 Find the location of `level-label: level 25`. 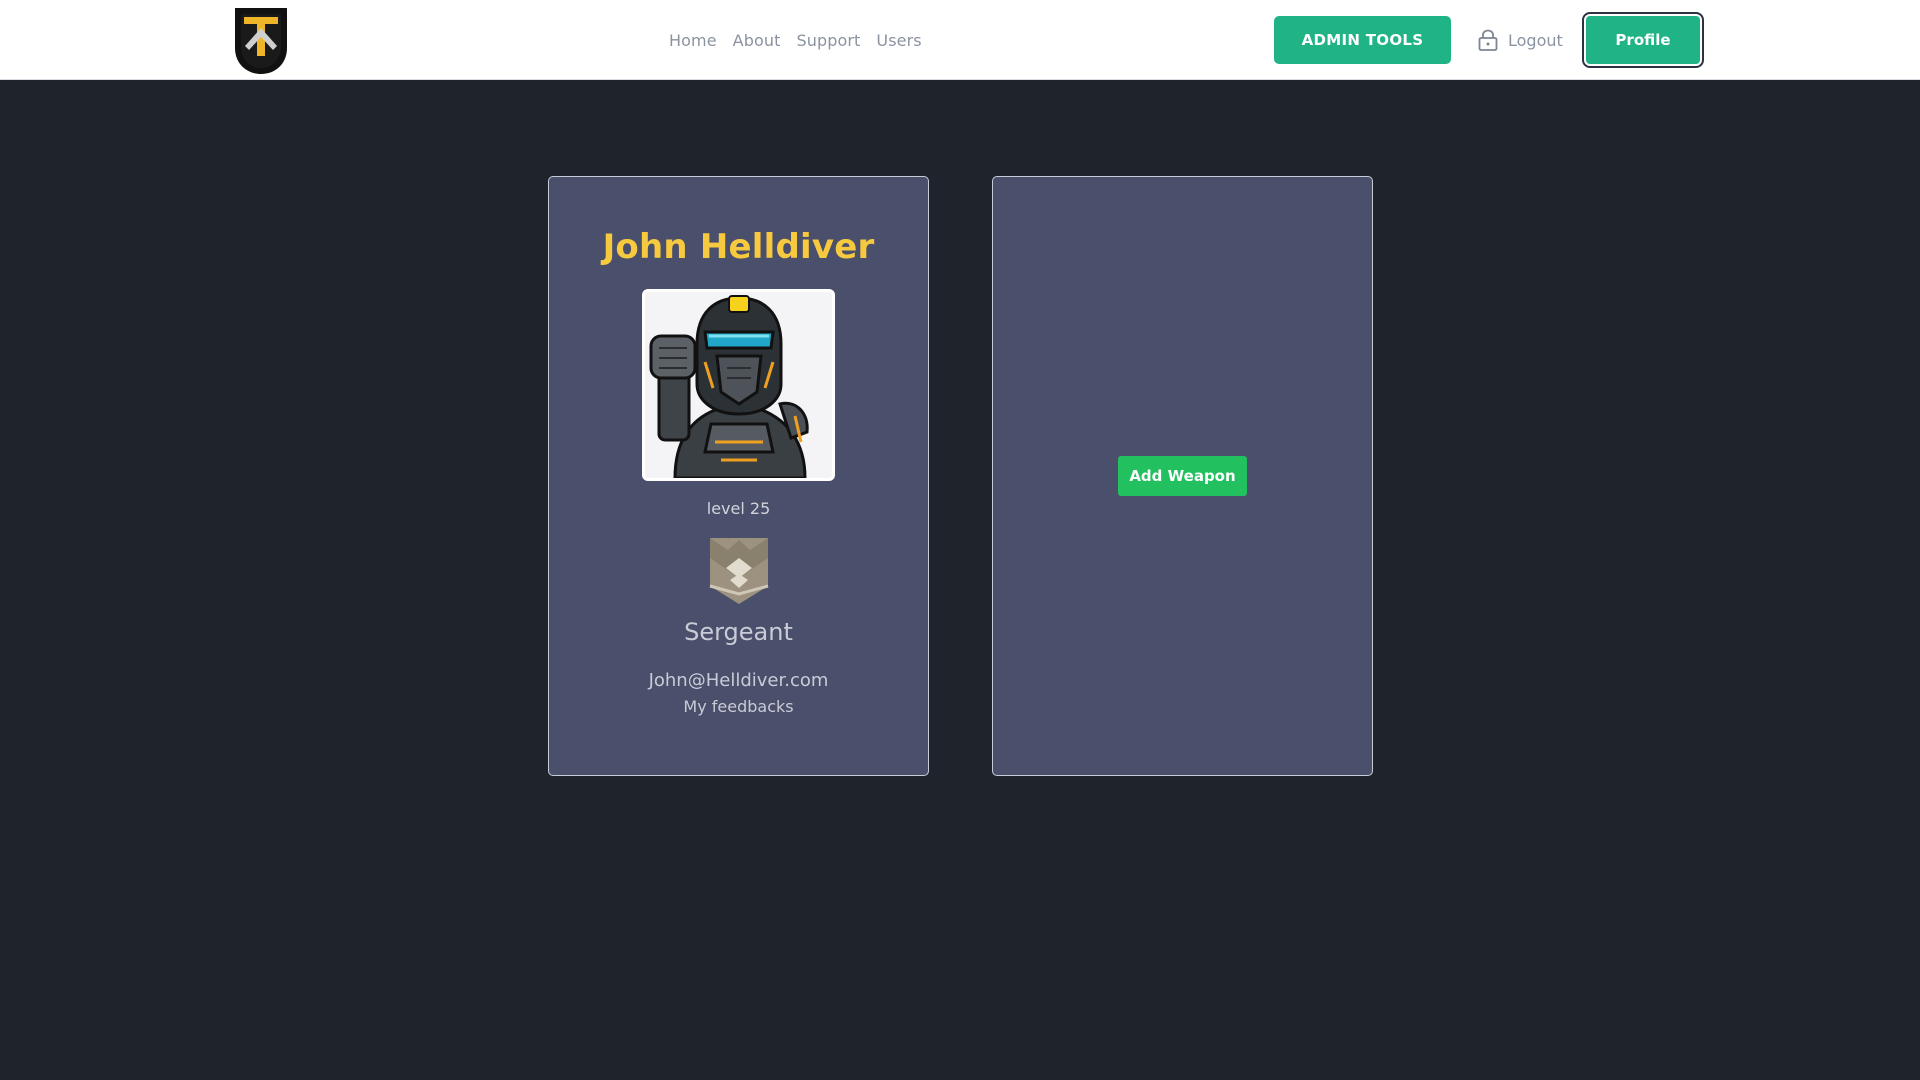

level-label: level 25 is located at coordinates (738, 508).